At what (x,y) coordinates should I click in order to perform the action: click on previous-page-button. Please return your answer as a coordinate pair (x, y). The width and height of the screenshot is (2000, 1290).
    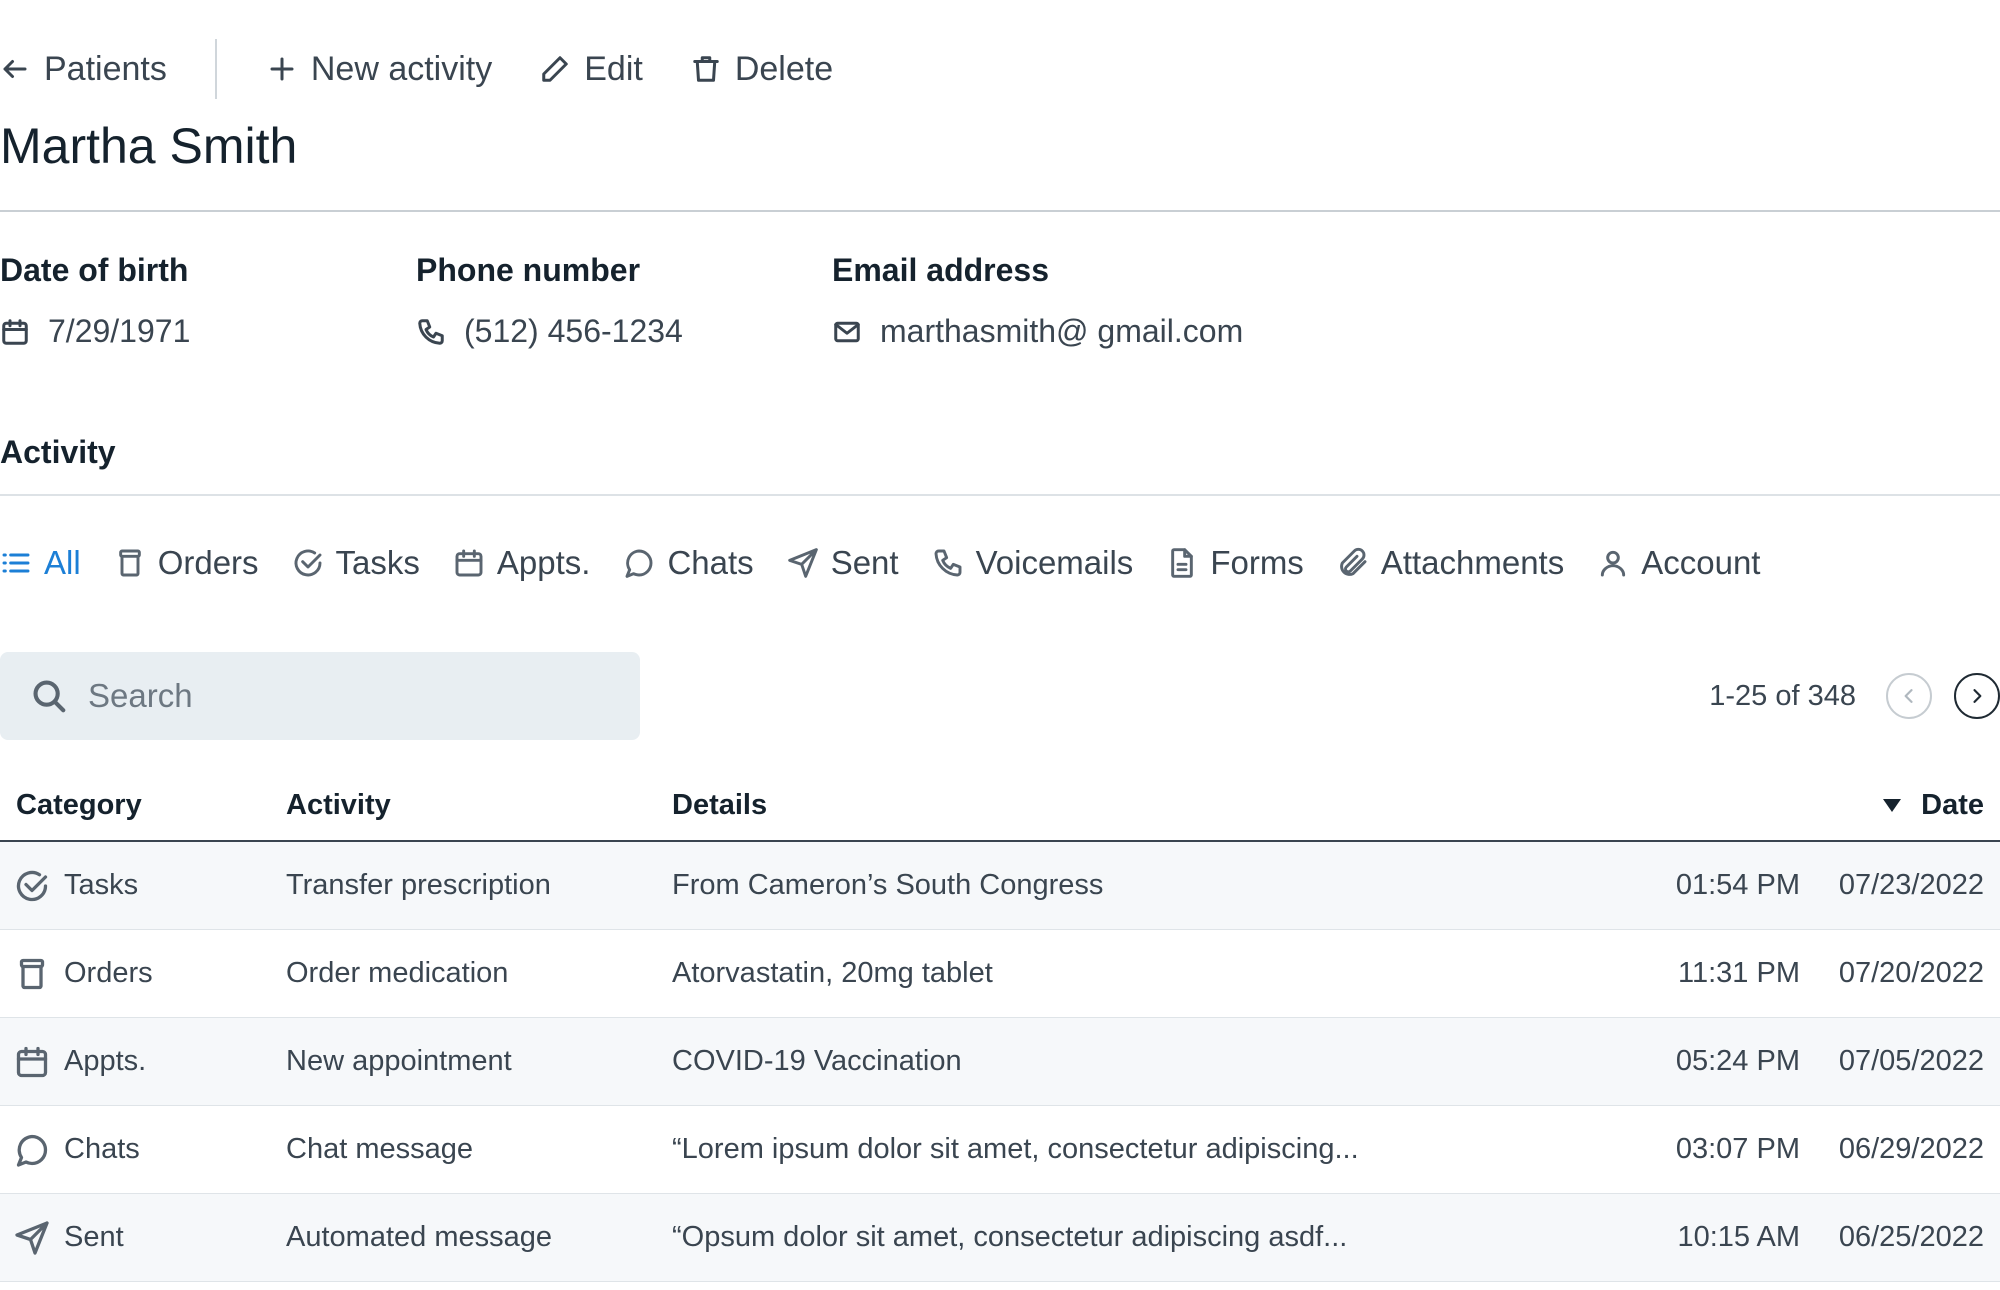
    Looking at the image, I should click on (1909, 696).